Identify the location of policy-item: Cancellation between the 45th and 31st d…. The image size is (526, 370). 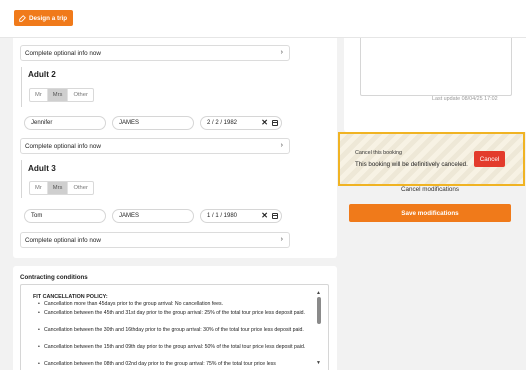
(175, 313).